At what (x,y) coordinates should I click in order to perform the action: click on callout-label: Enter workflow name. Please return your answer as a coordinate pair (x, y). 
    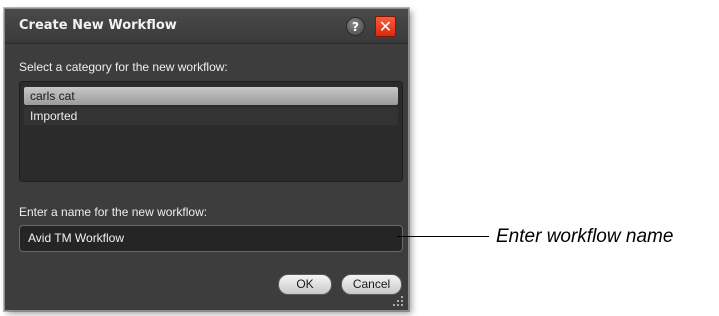
    Looking at the image, I should click on (585, 236).